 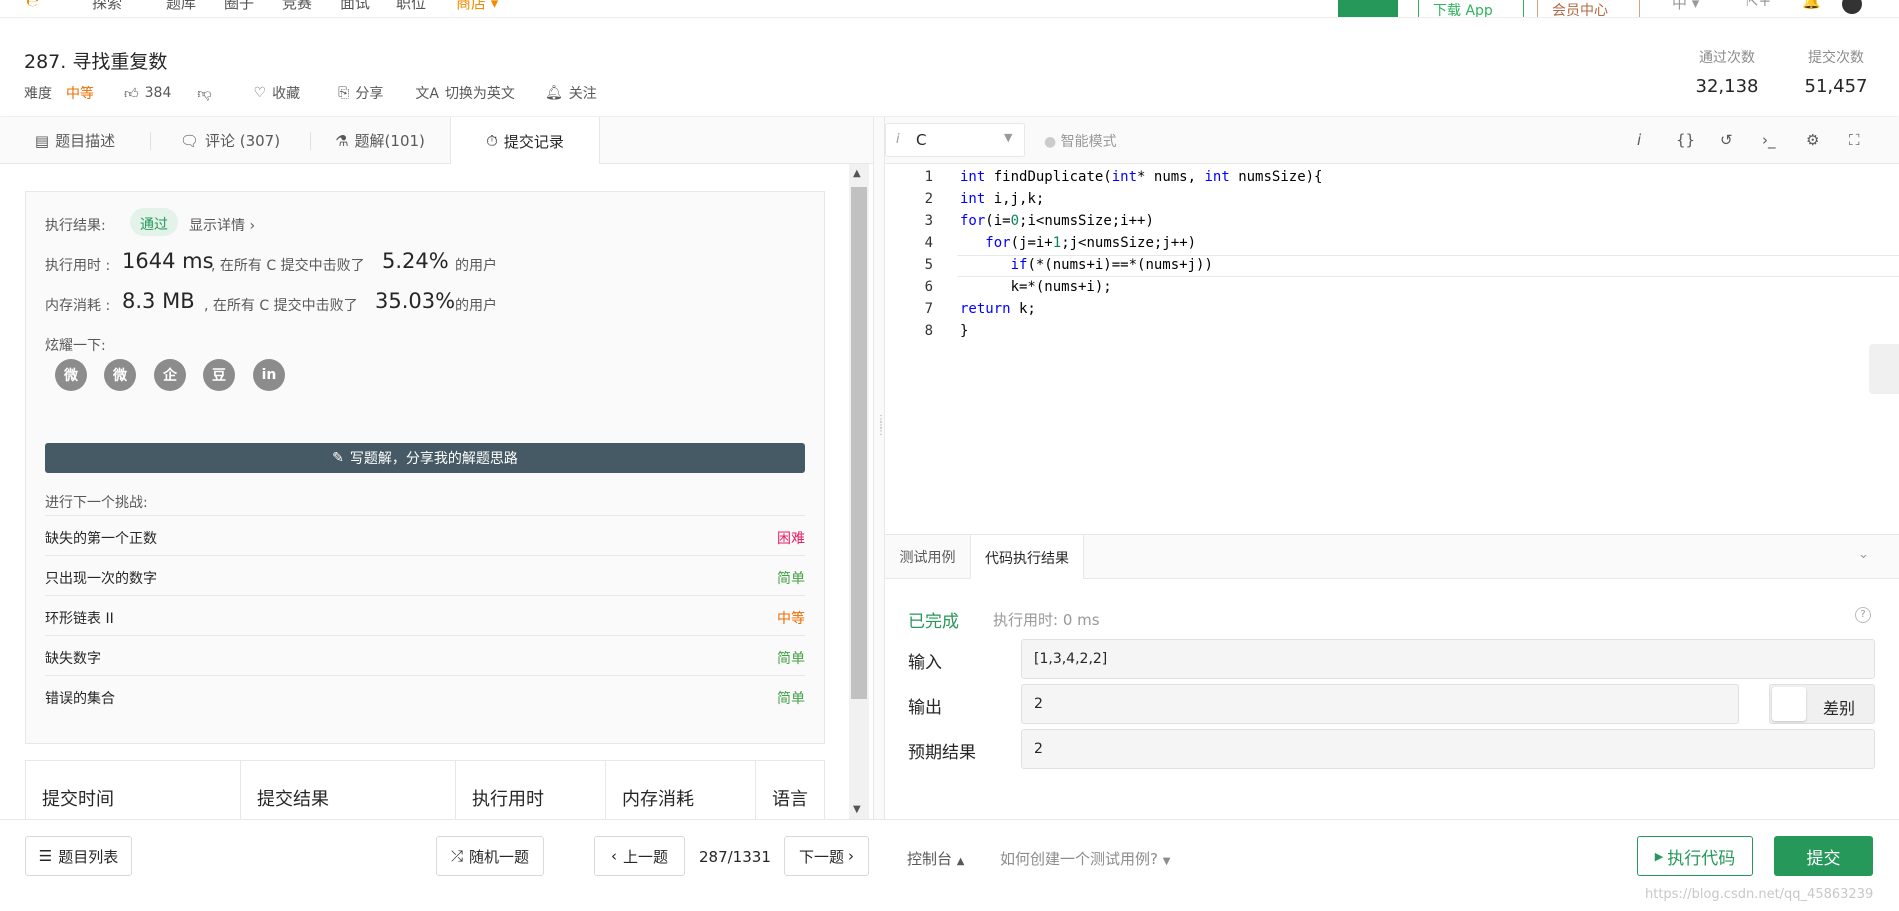 I want to click on output-label: 输出, so click(x=925, y=708).